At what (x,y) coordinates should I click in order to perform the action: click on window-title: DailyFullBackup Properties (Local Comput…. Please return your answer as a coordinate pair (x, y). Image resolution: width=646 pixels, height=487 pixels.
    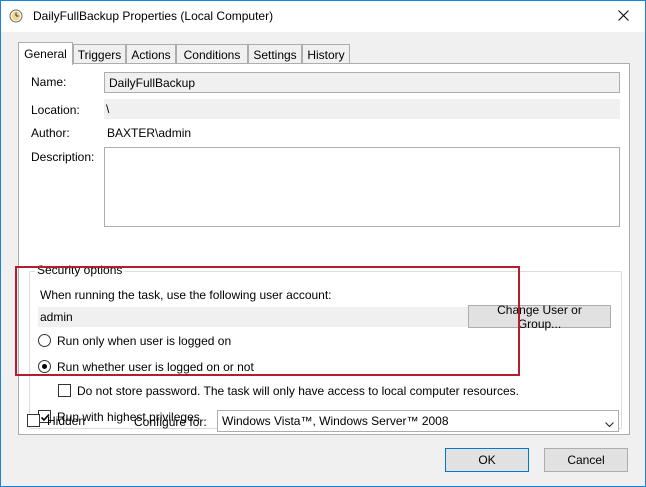
    Looking at the image, I should click on (153, 16).